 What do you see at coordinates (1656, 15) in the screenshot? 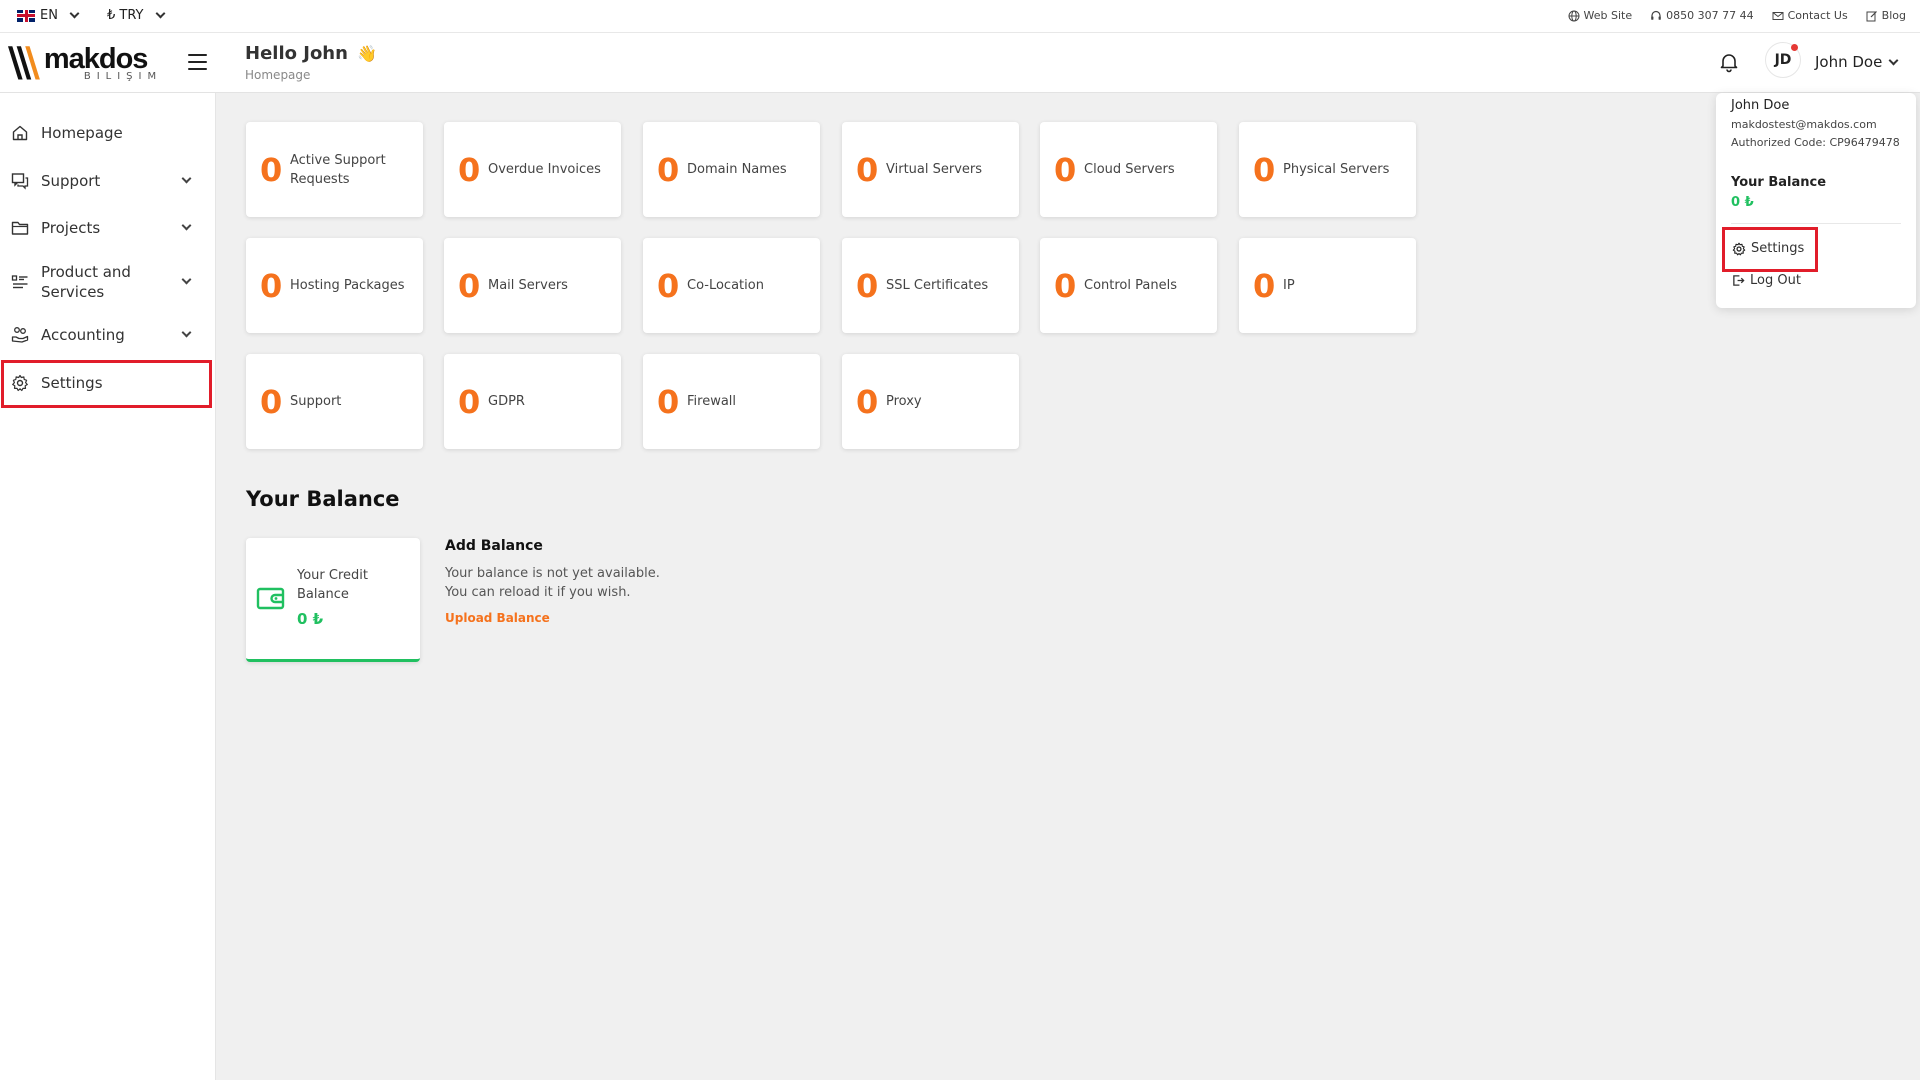
I see `headset-icon` at bounding box center [1656, 15].